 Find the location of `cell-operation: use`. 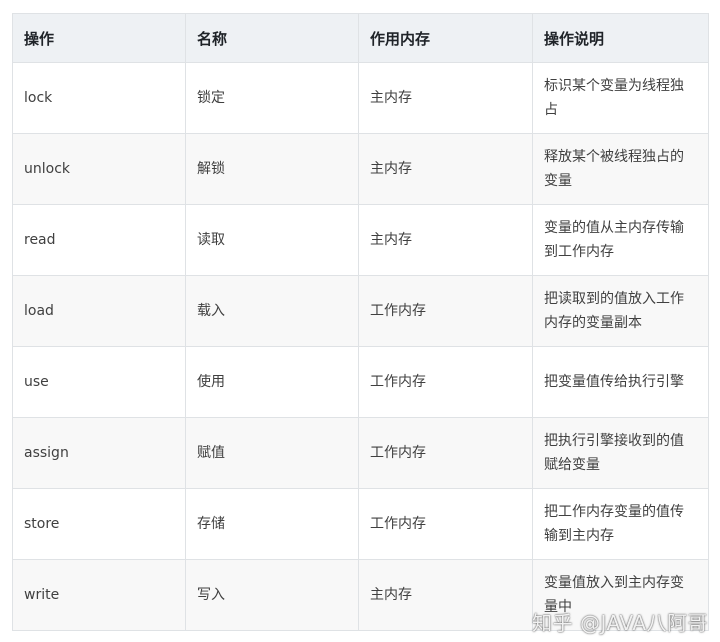

cell-operation: use is located at coordinates (99, 382).